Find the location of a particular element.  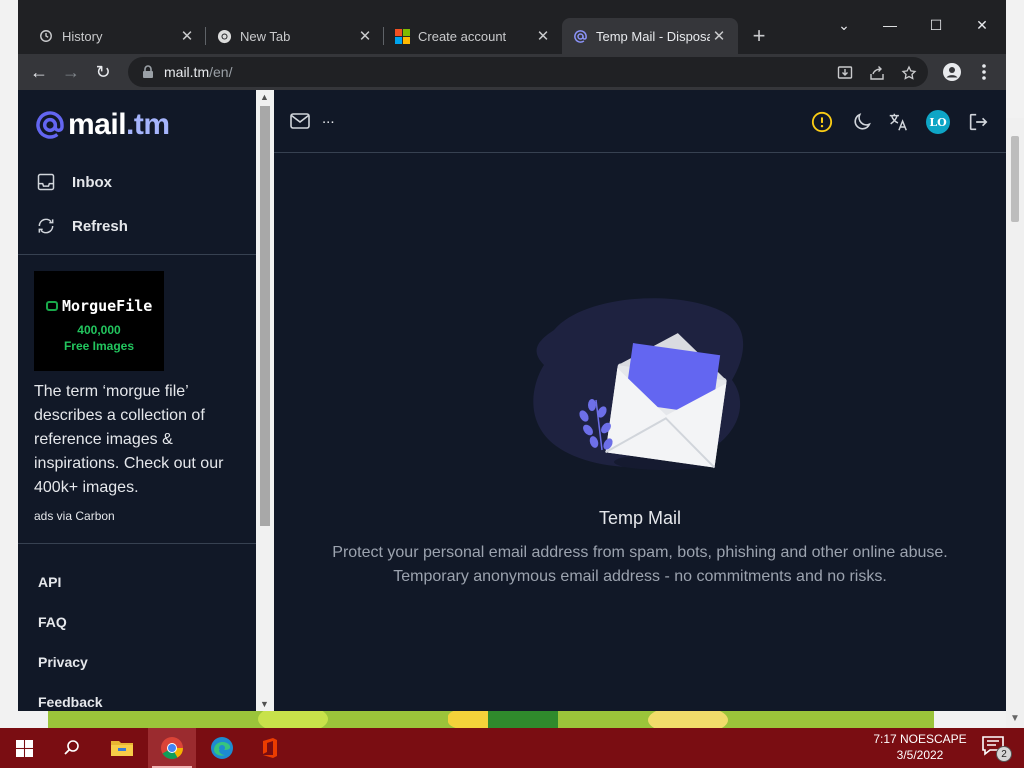

refresh-icon is located at coordinates (46, 226).